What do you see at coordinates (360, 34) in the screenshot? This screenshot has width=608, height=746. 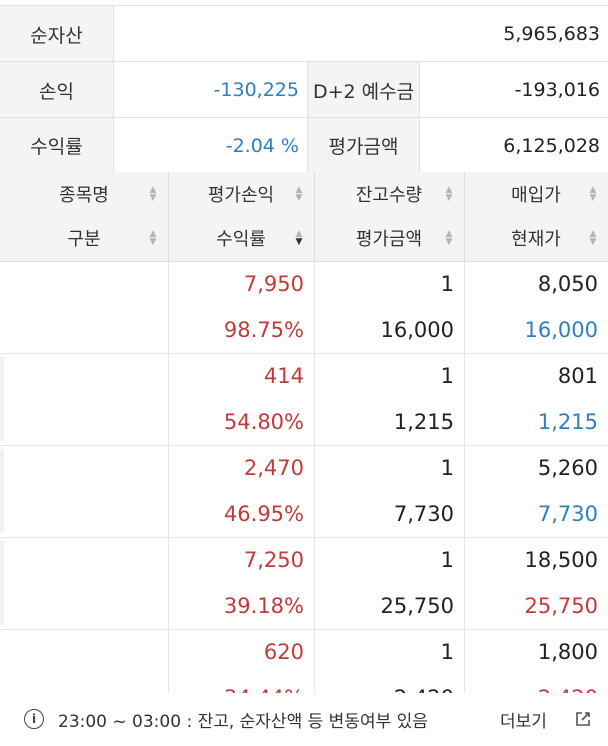 I see `net-asset-value: 5,965,683` at bounding box center [360, 34].